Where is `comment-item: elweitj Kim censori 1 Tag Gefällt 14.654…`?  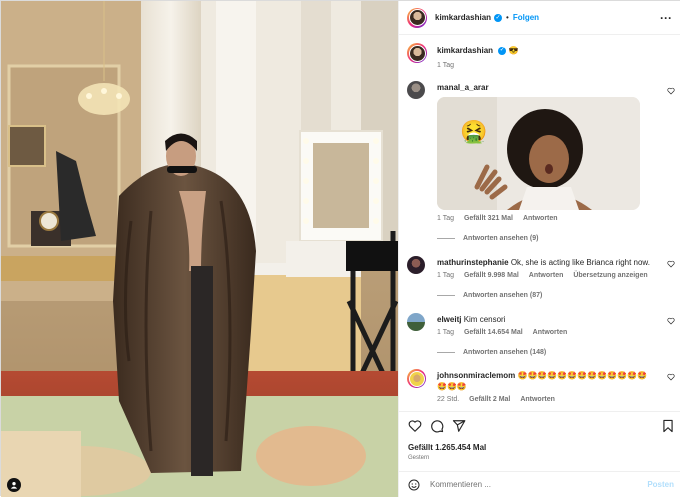
comment-item: elweitj Kim censori 1 Tag Gefällt 14.654… is located at coordinates (541, 343).